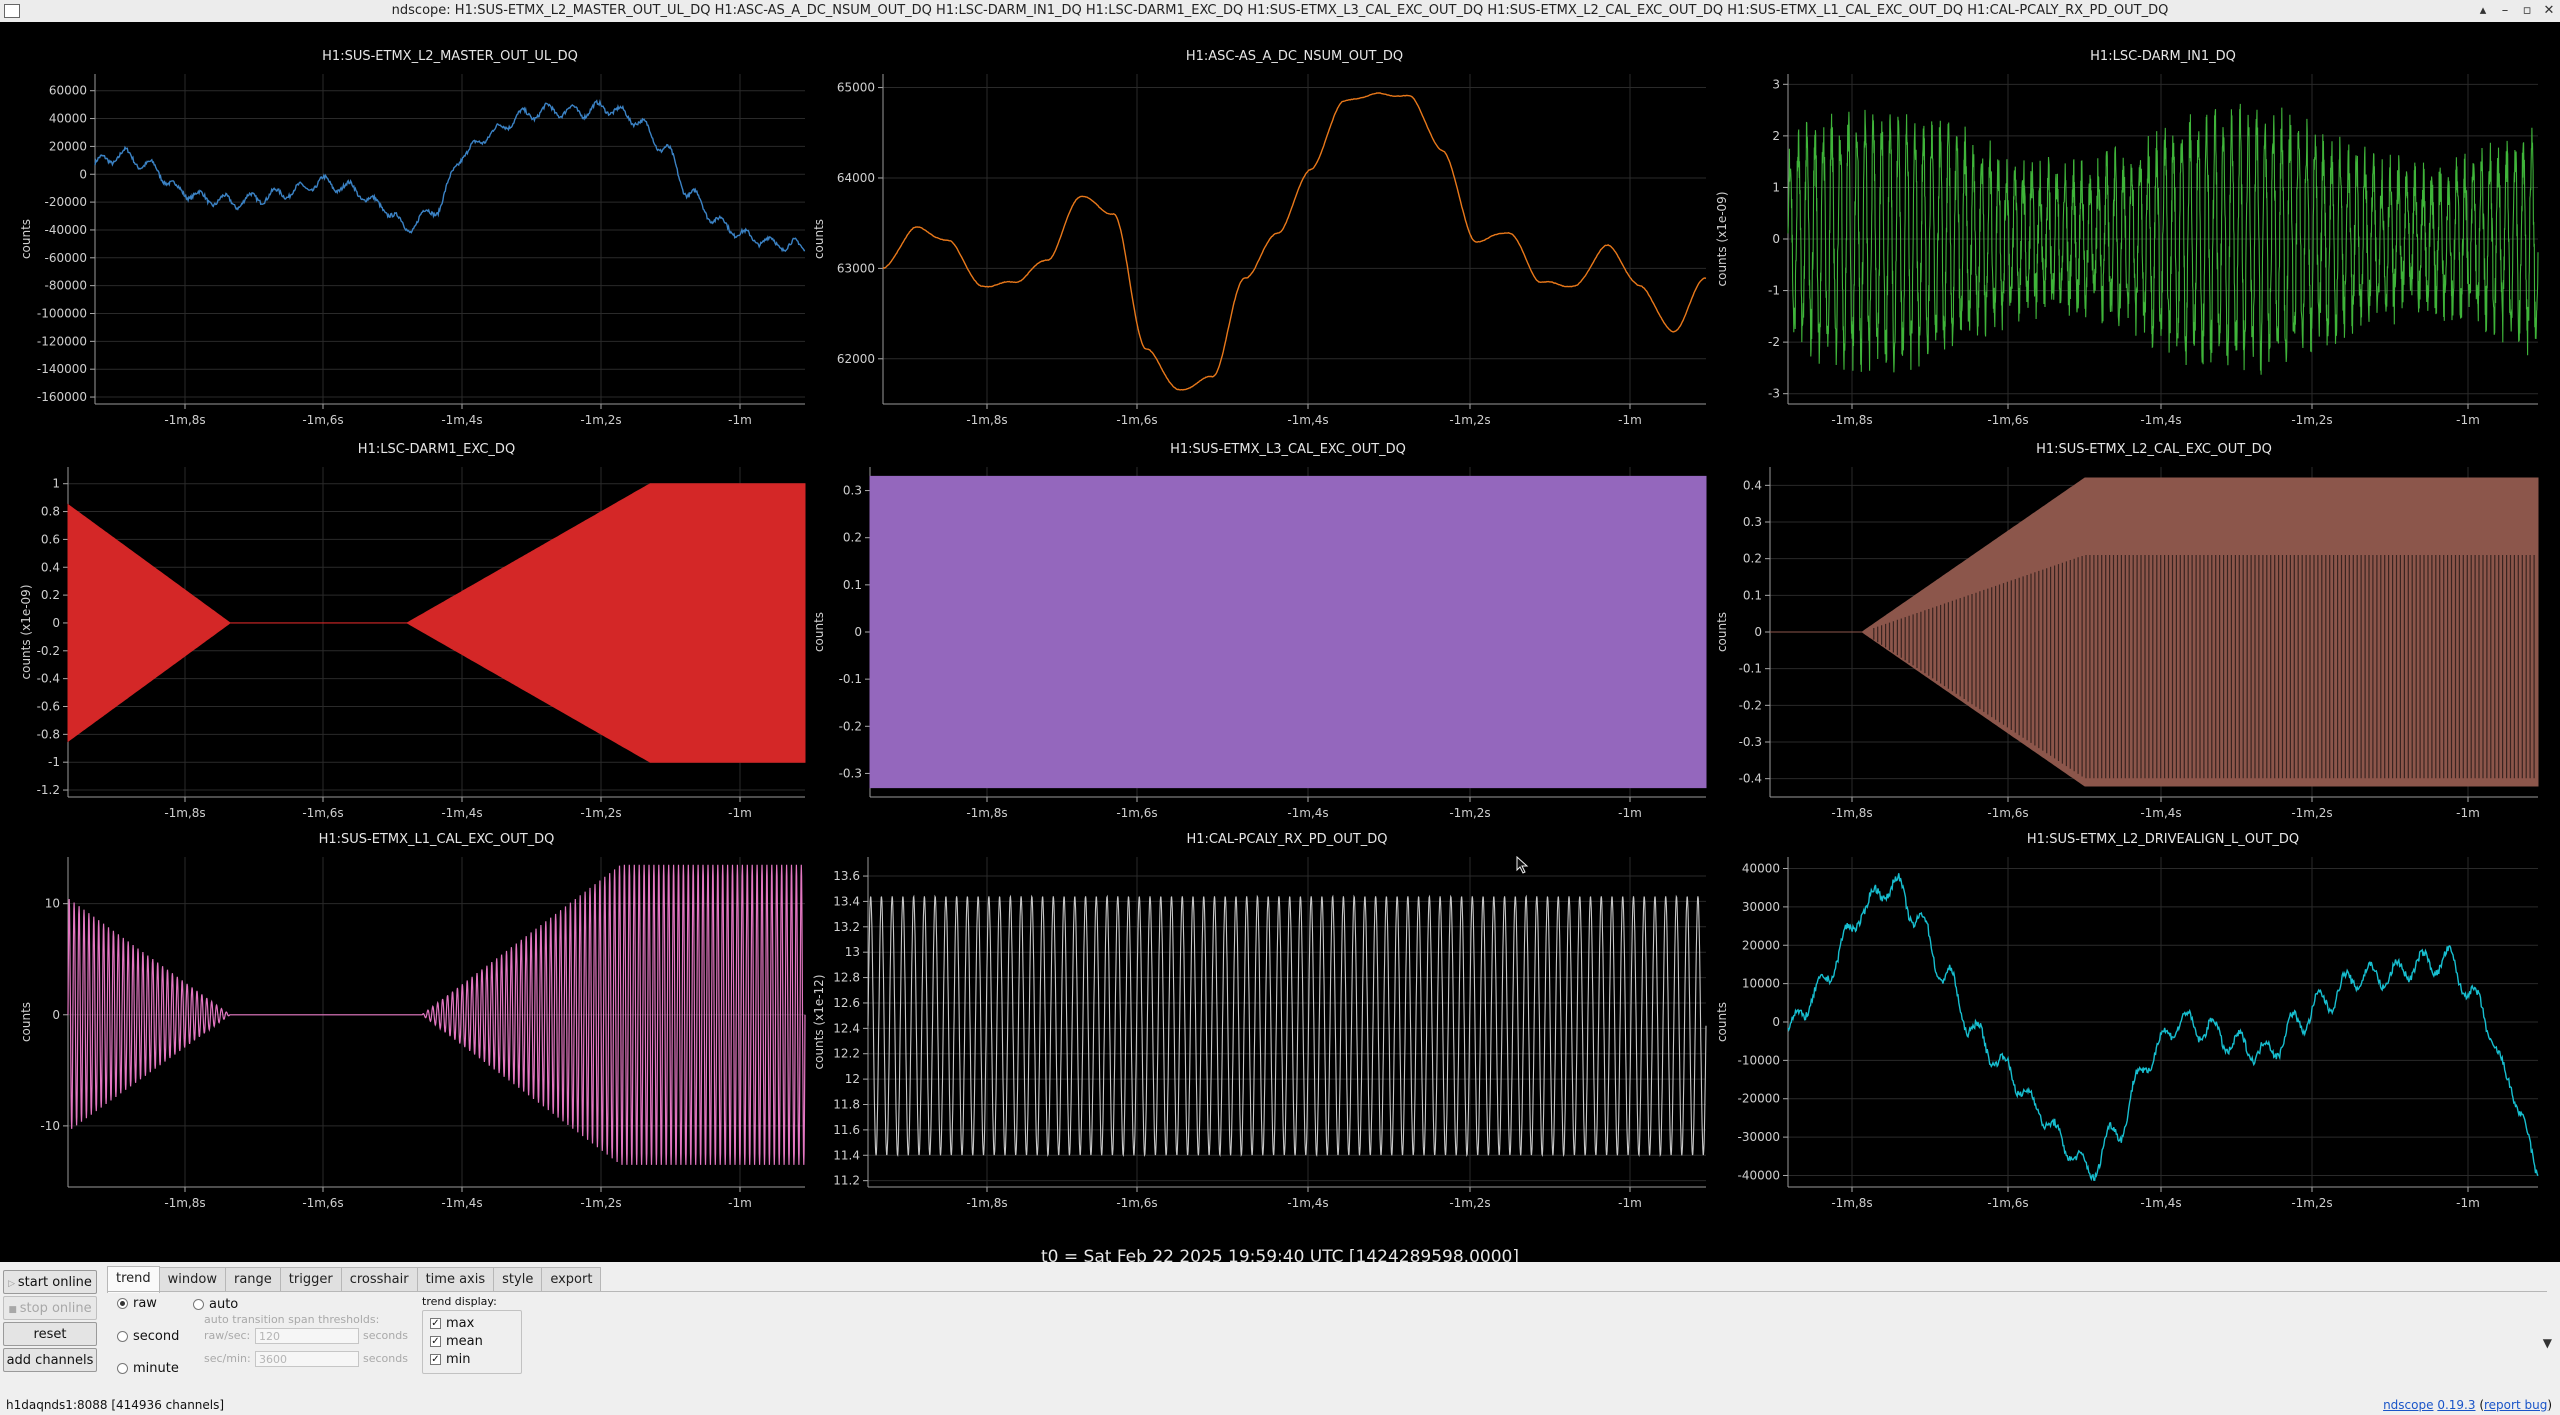 The height and width of the screenshot is (1415, 2560). Describe the element at coordinates (846, 1028) in the screenshot. I see `y-tick-label: 12.4` at that location.